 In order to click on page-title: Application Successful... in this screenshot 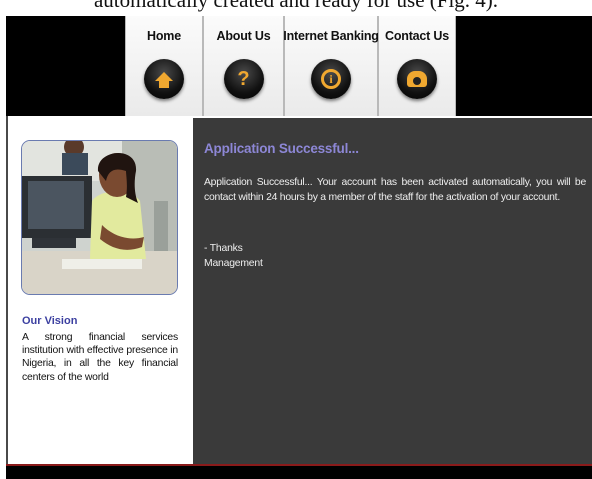, I will do `click(281, 148)`.